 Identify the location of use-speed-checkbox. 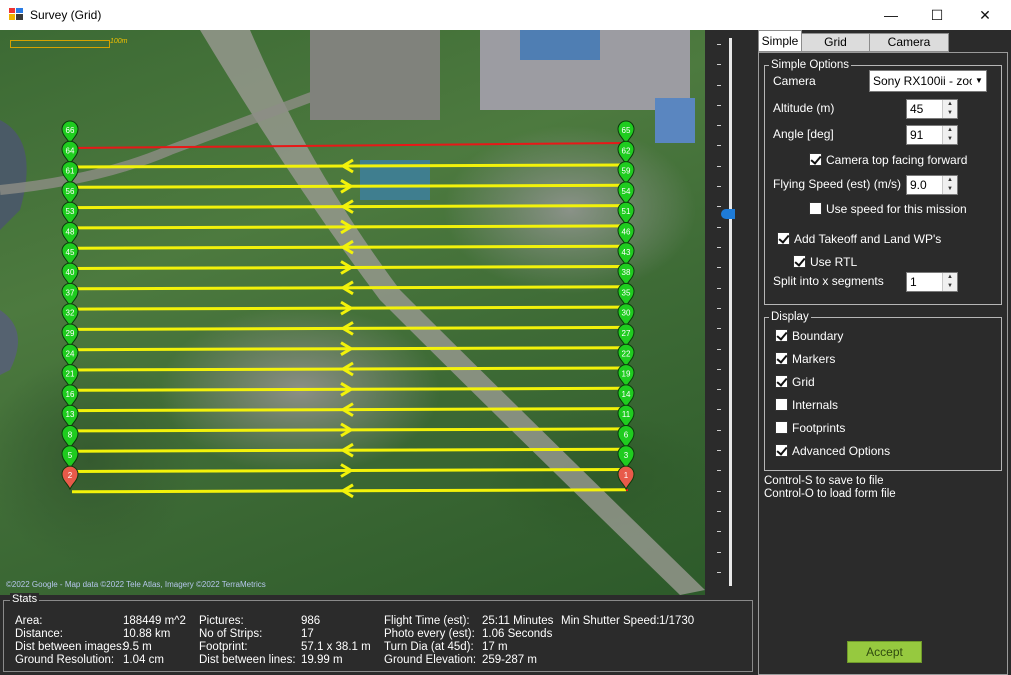
(815, 208).